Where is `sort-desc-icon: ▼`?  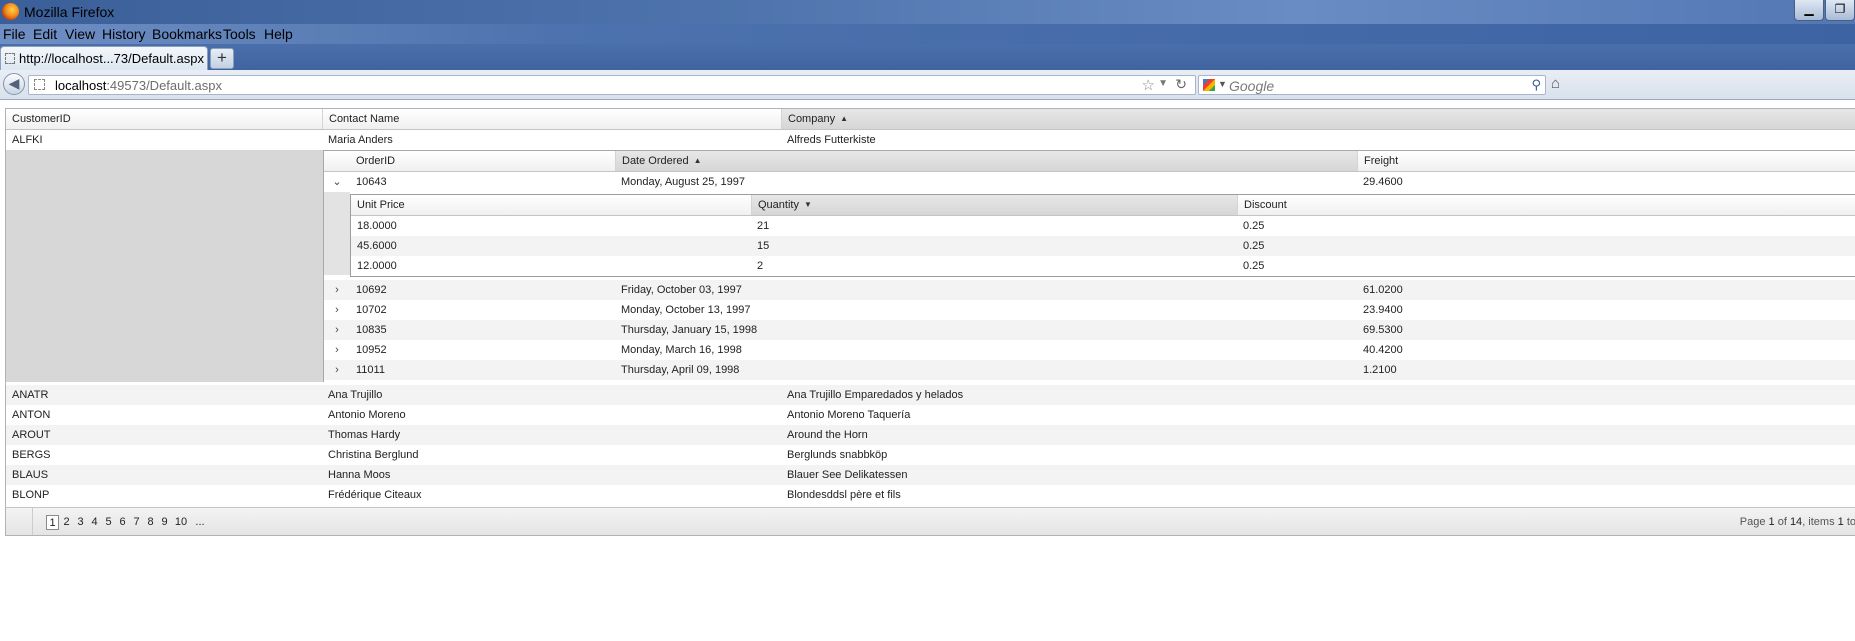 sort-desc-icon: ▼ is located at coordinates (807, 204).